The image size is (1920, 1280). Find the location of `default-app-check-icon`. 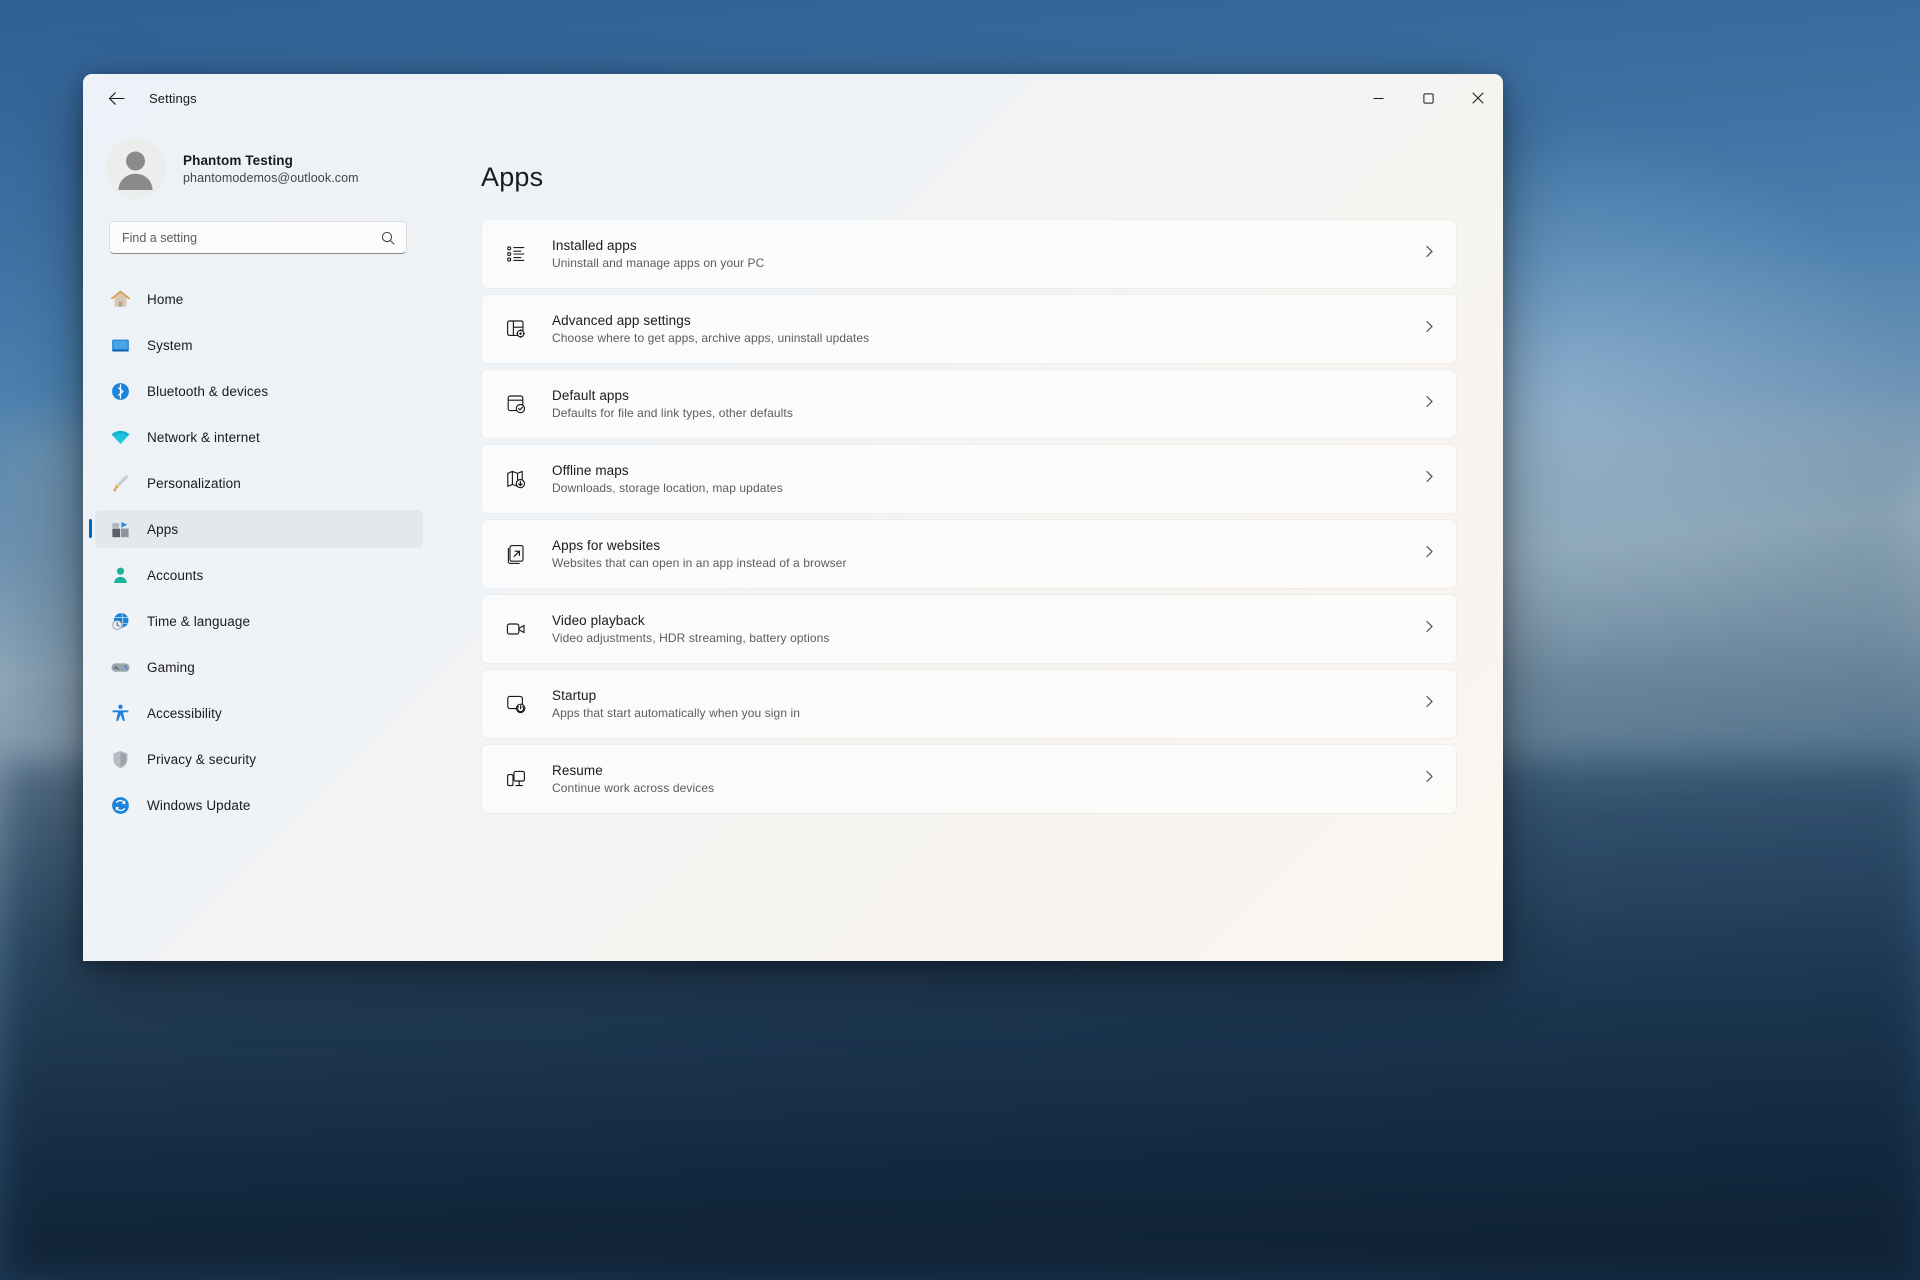

default-app-check-icon is located at coordinates (516, 404).